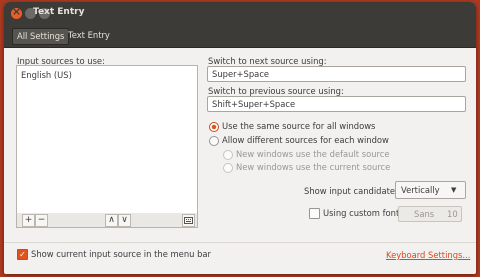 Image resolution: width=480 pixels, height=277 pixels. Describe the element at coordinates (420, 190) in the screenshot. I see `input-candidates-value: Vertically` at that location.